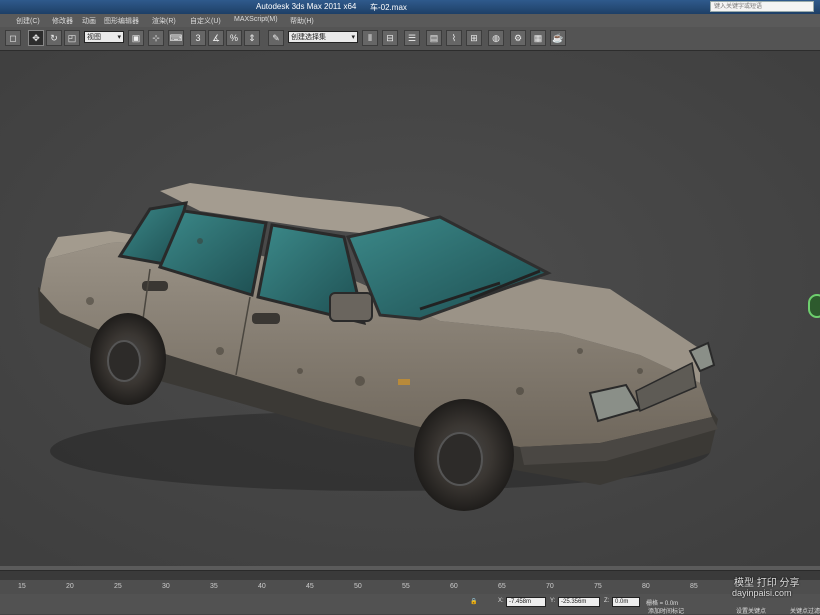 This screenshot has width=820, height=615. What do you see at coordinates (550, 586) in the screenshot?
I see `tick-label: 70` at bounding box center [550, 586].